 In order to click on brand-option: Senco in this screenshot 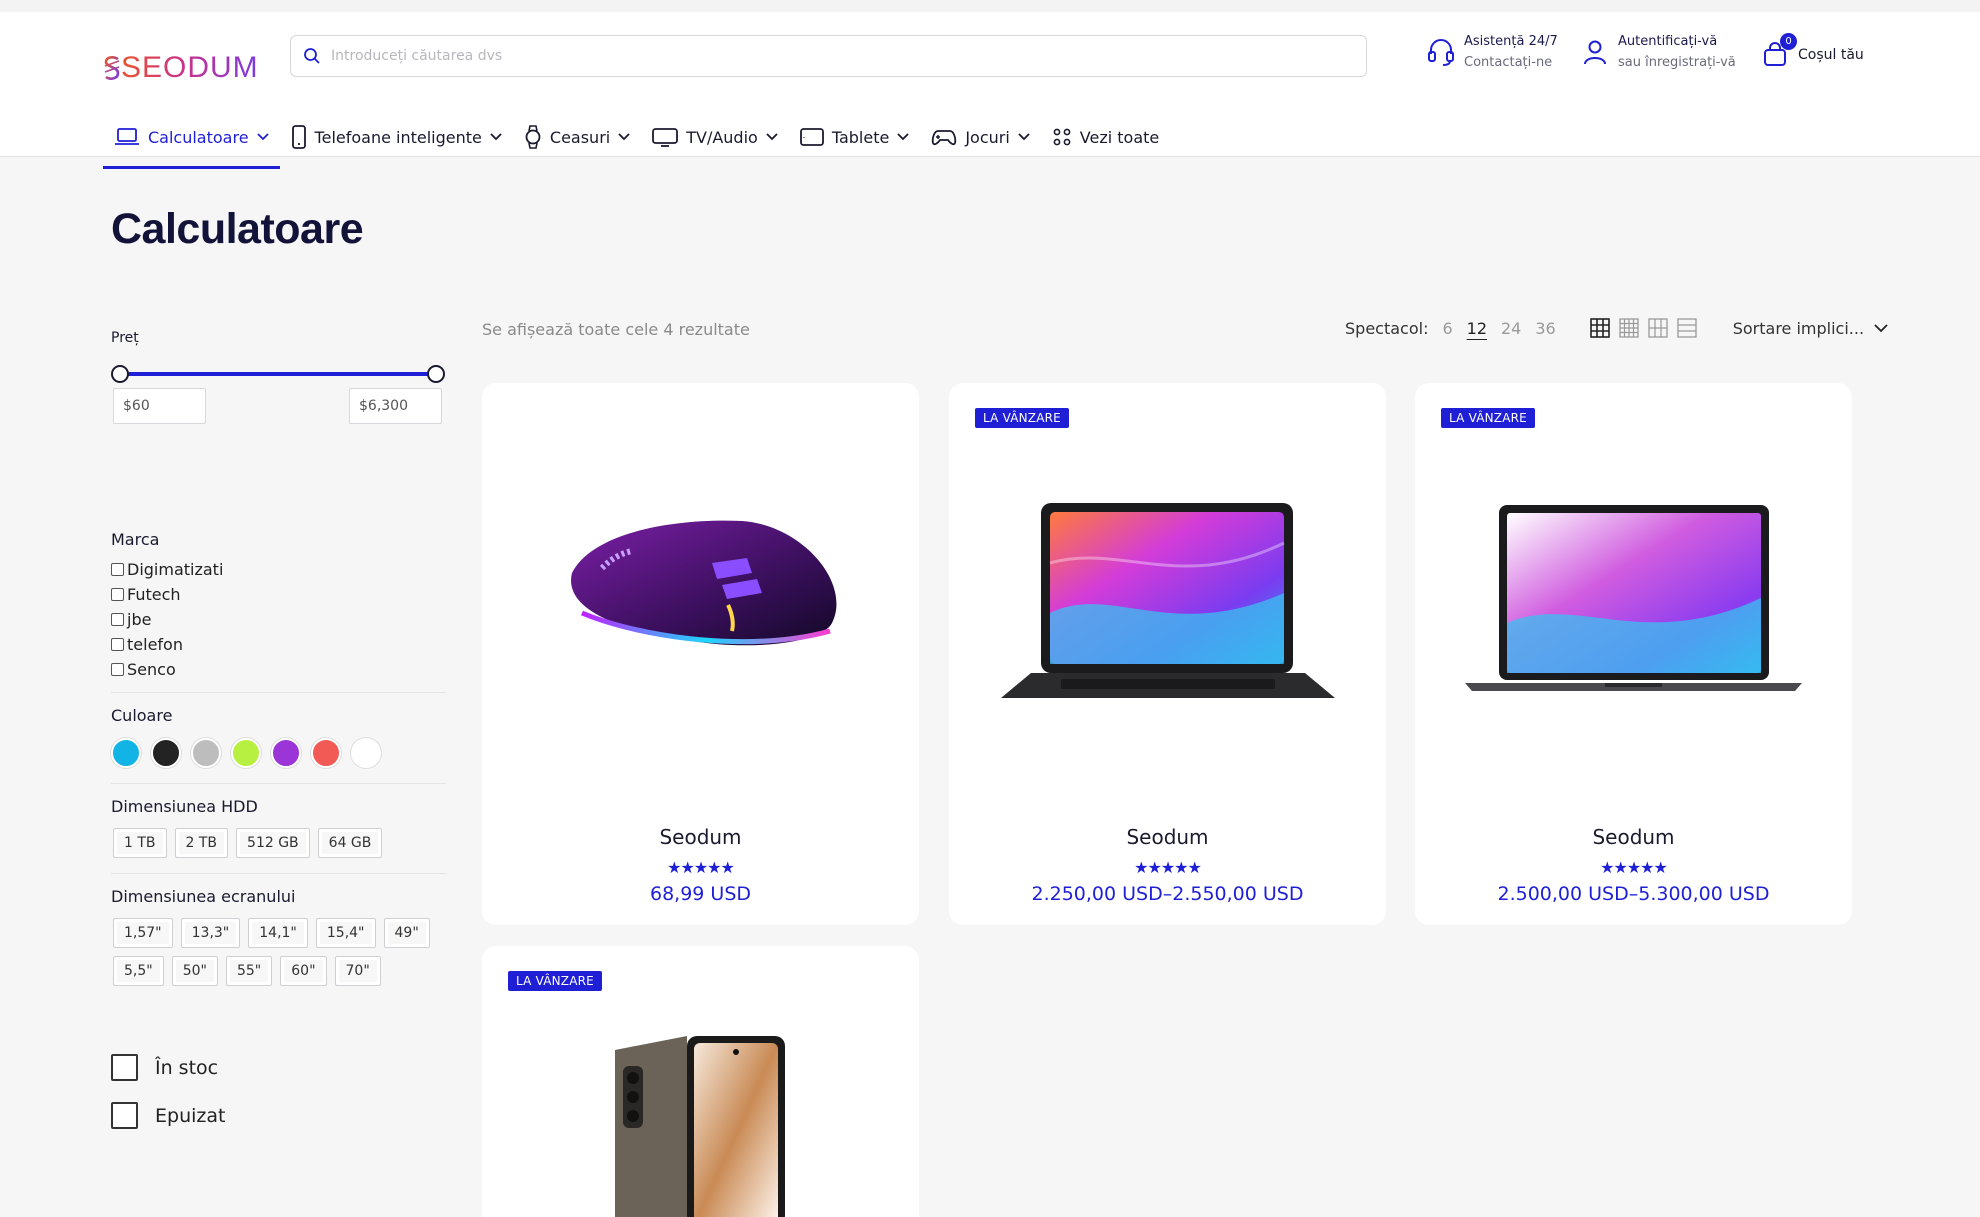, I will do `click(167, 669)`.